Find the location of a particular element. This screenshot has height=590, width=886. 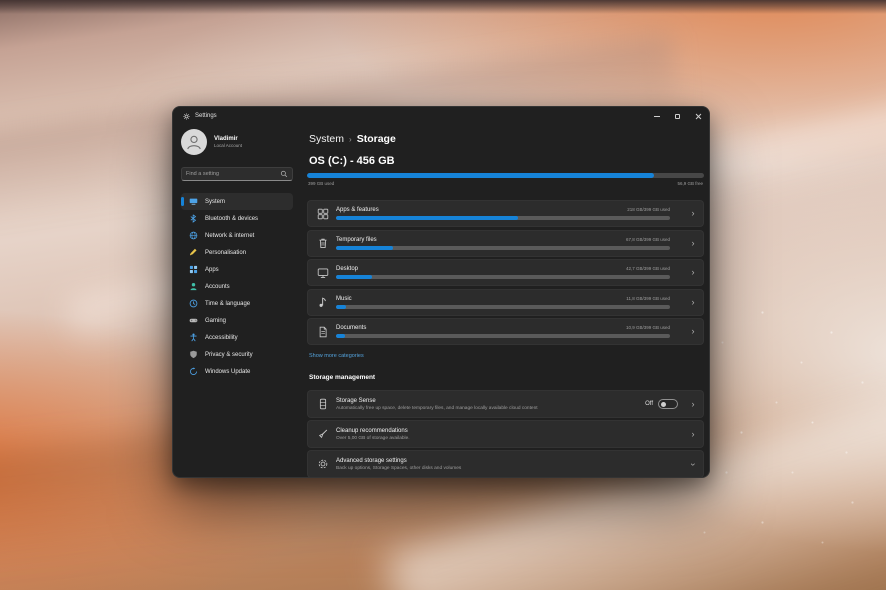

sidebar-item-label: Time & language is located at coordinates (228, 303).